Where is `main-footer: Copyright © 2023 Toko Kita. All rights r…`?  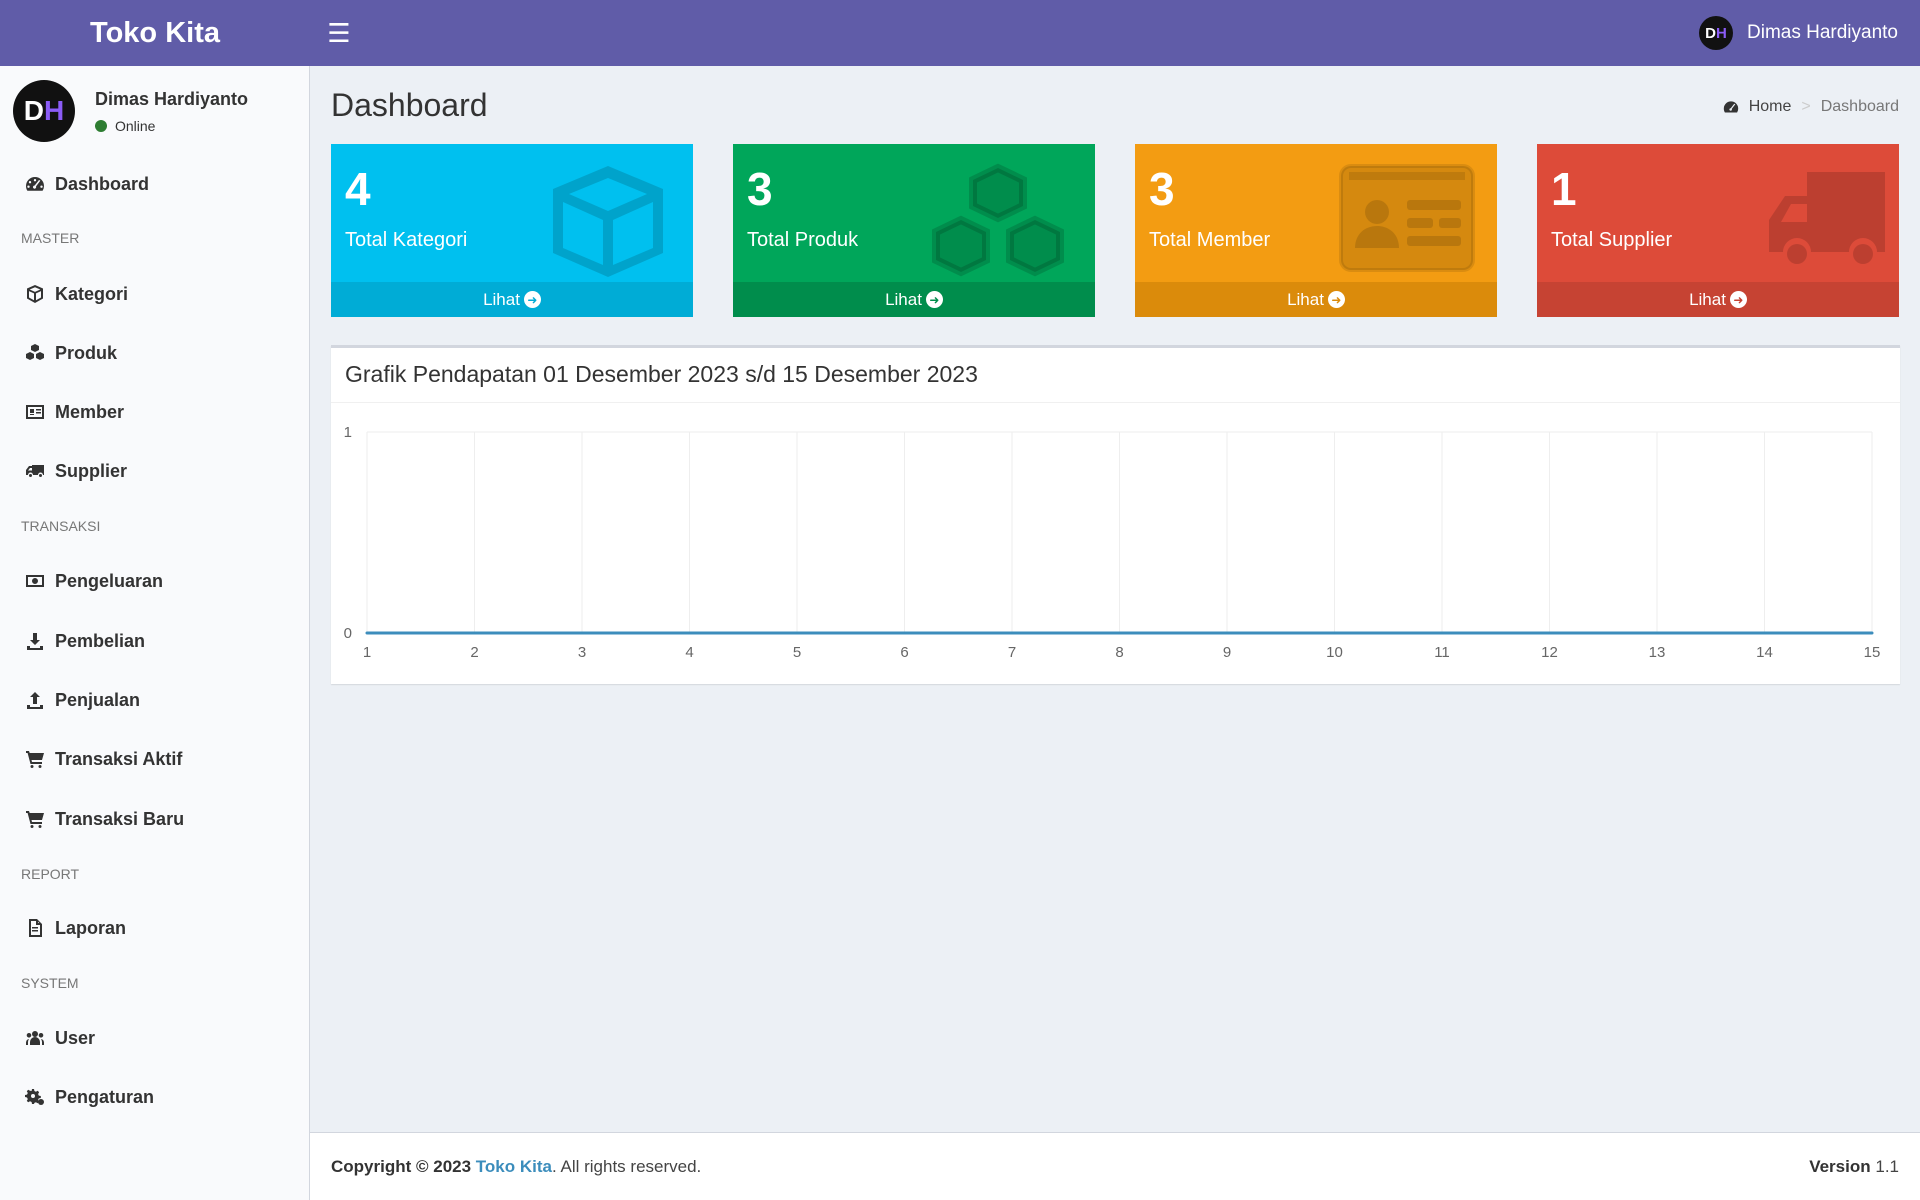
main-footer: Copyright © 2023 Toko Kita. All rights r… is located at coordinates (1115, 1166).